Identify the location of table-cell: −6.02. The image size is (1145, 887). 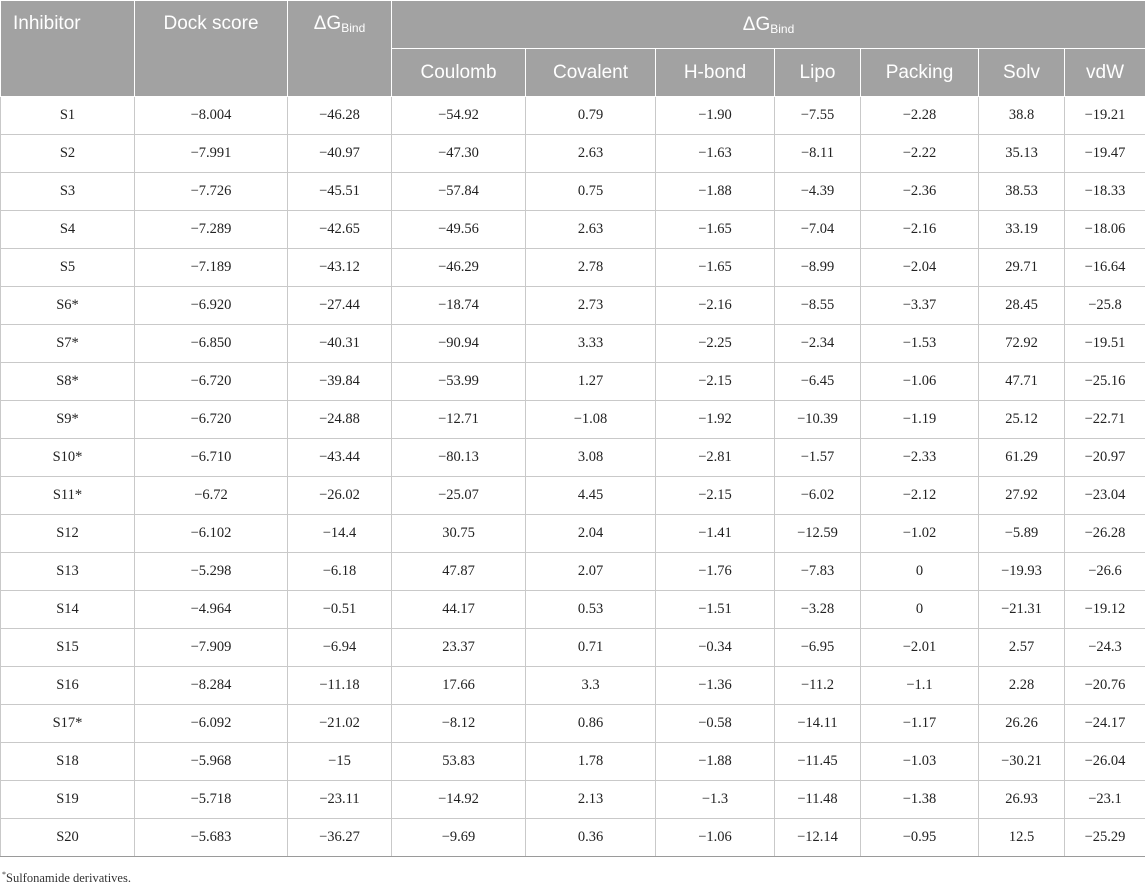
(817, 495).